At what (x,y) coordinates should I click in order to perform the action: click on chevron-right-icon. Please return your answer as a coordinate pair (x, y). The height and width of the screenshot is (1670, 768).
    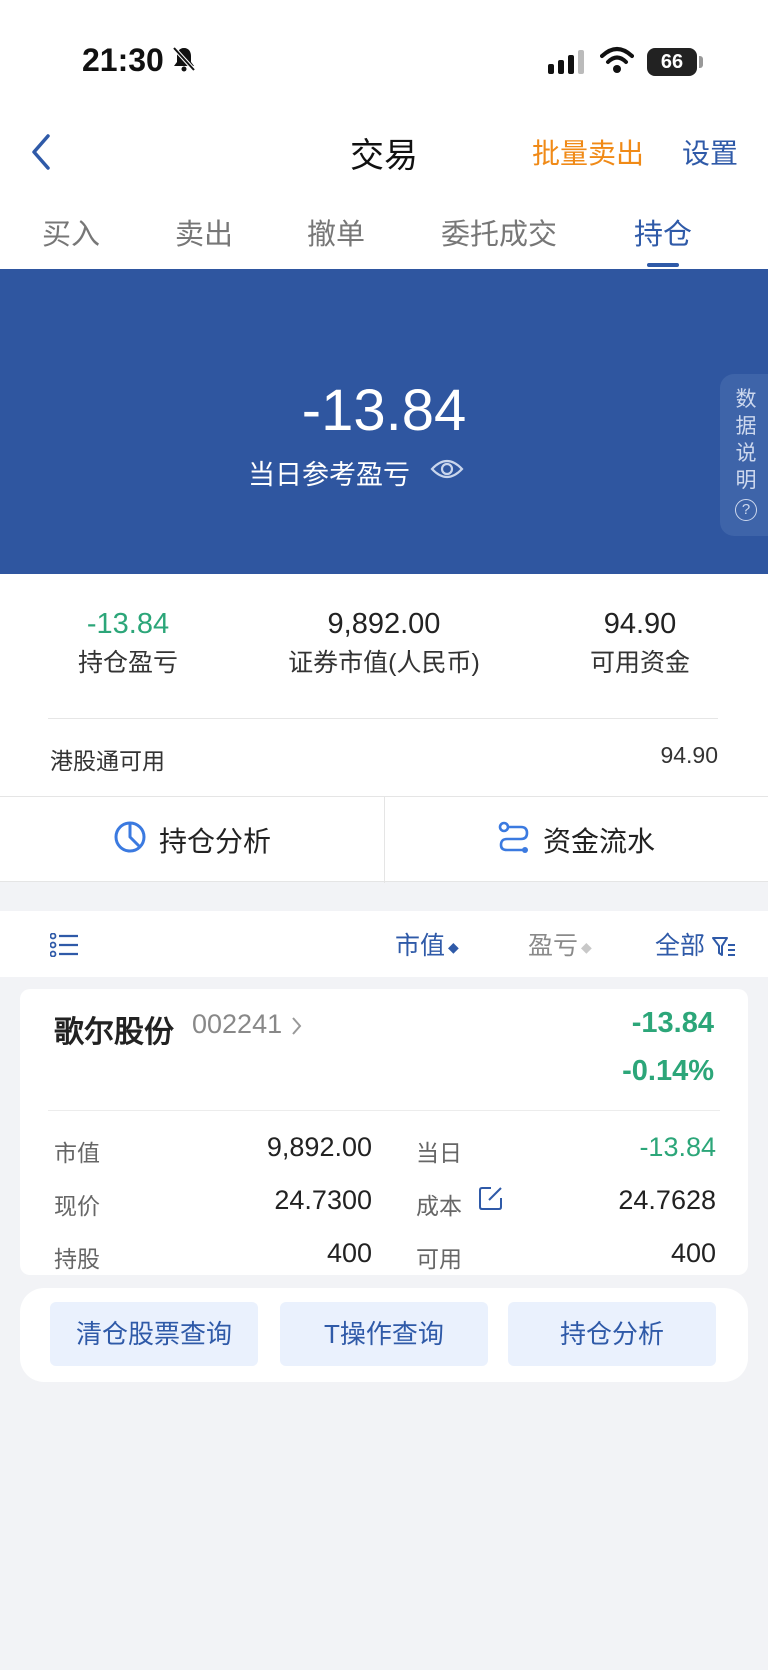
    Looking at the image, I should click on (297, 1024).